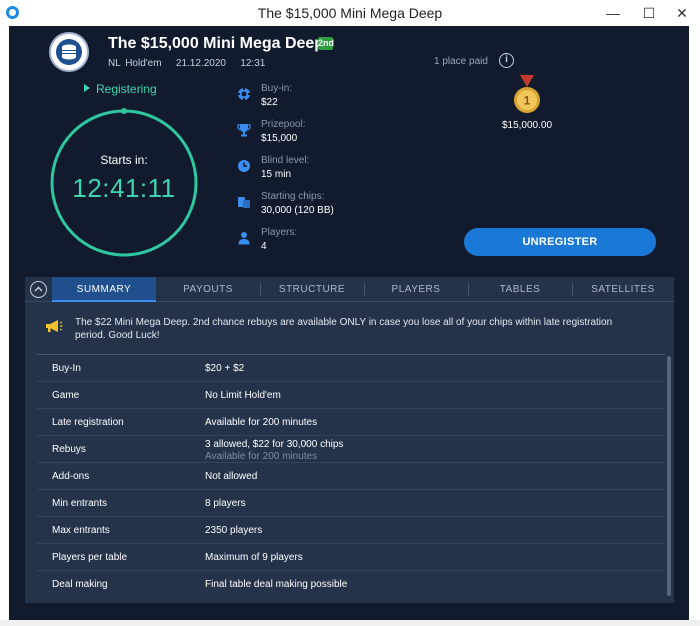  What do you see at coordinates (135, 63) in the screenshot?
I see `game-type: NL Hold'em` at bounding box center [135, 63].